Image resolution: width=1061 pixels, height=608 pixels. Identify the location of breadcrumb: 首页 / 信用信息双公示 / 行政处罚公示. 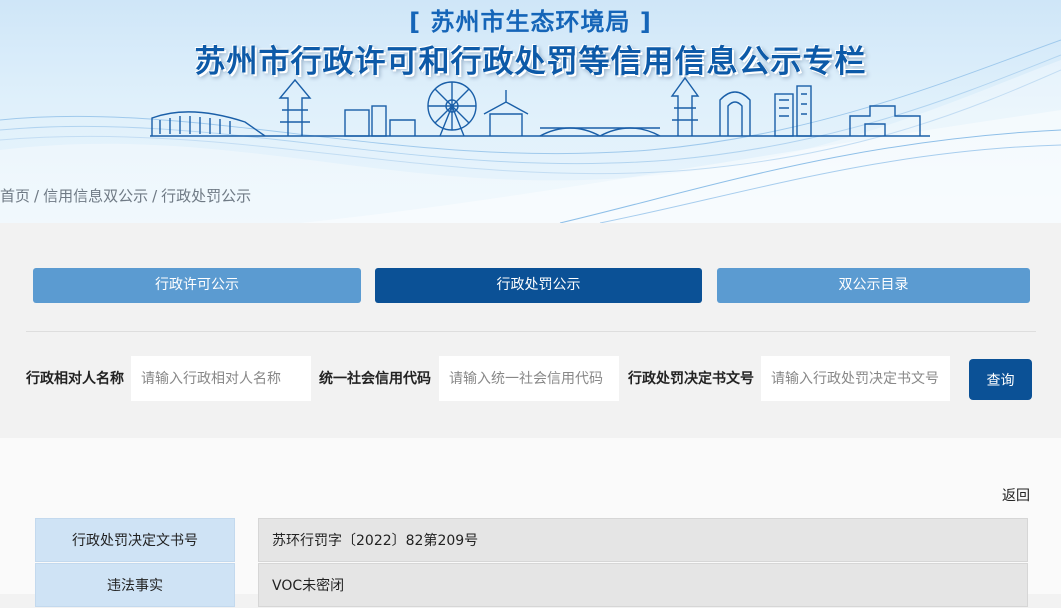
(125, 195).